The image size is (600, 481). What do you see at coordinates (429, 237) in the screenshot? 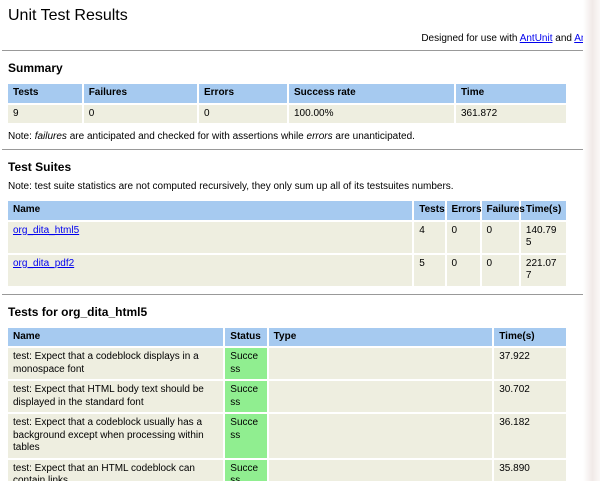
I see `suite-tests-cell: 4` at bounding box center [429, 237].